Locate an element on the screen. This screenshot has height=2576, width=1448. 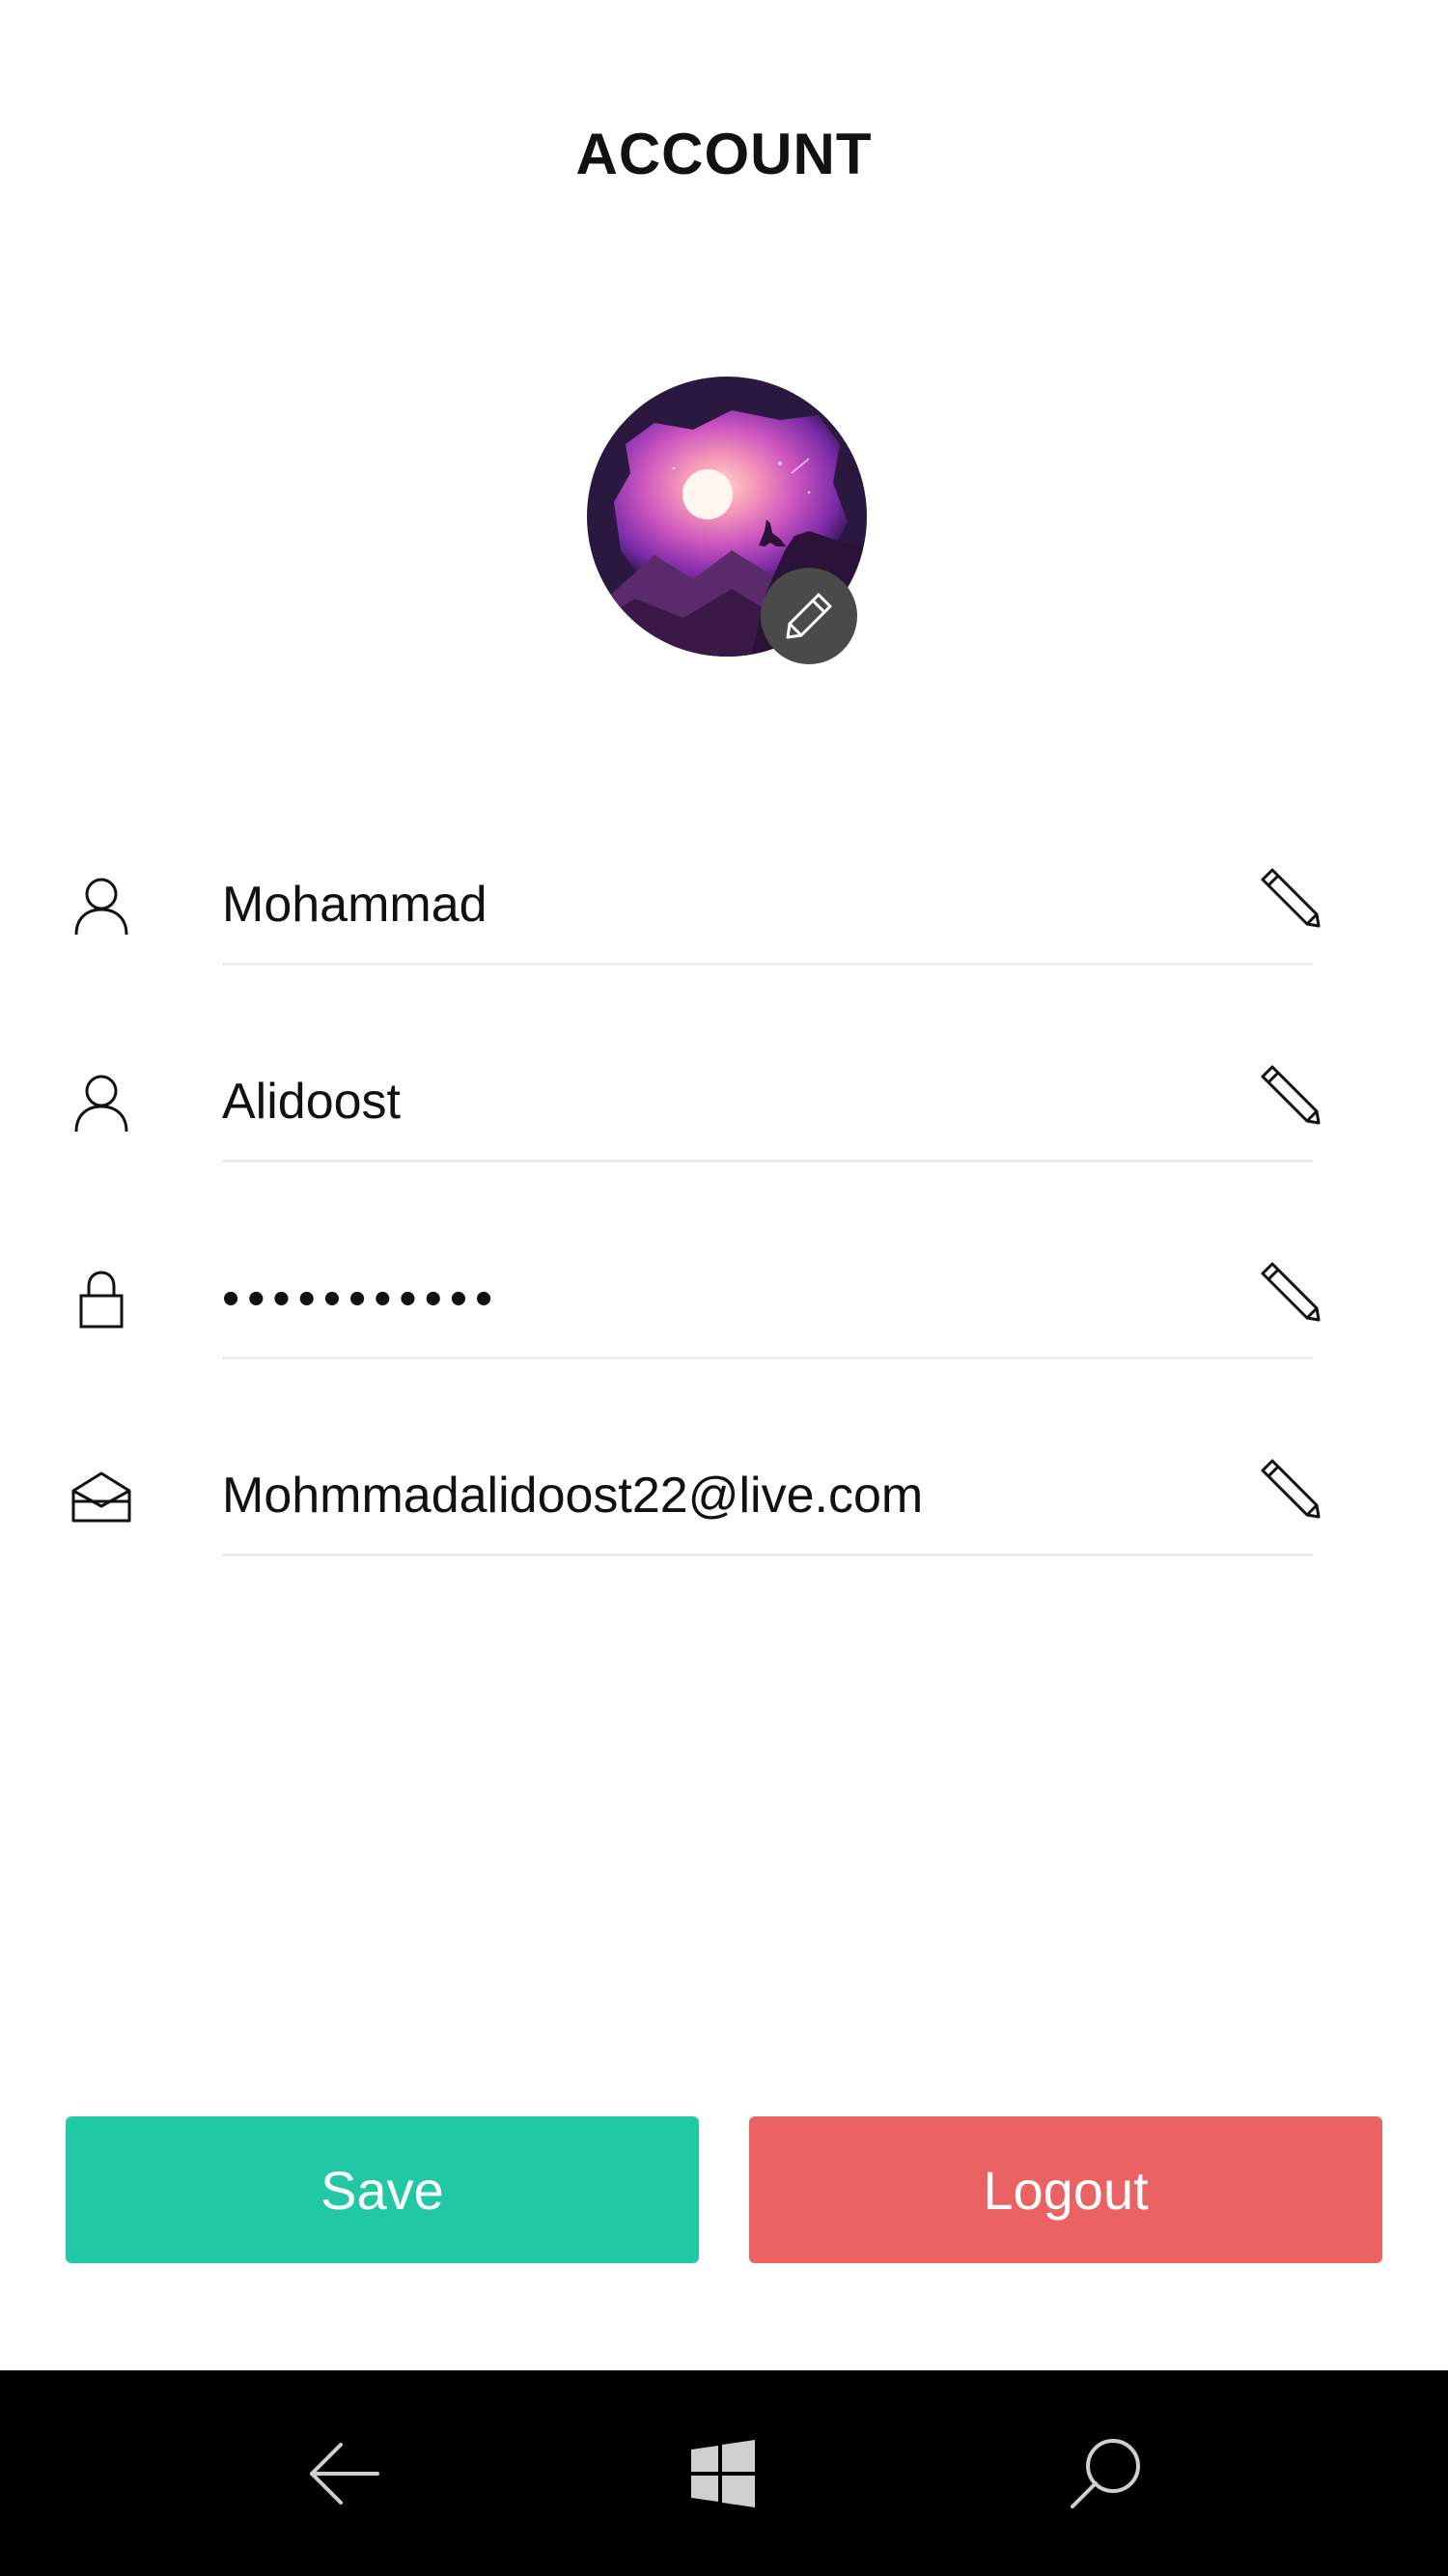
email-underline is located at coordinates (768, 1555).